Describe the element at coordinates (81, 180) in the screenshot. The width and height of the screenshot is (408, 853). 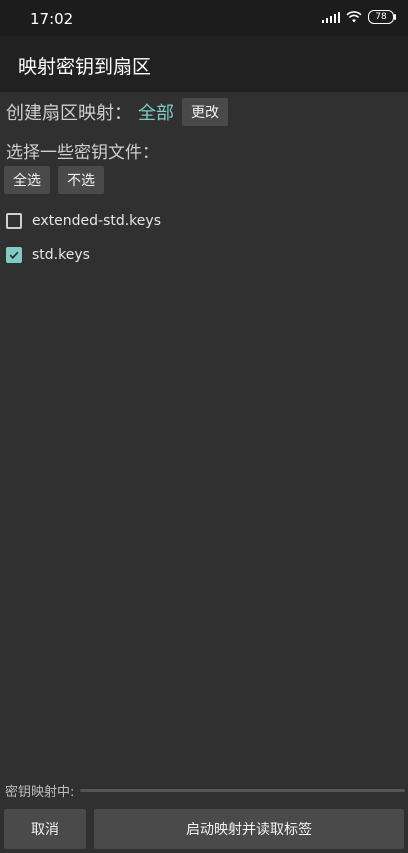
I see `select-none-button: 不选` at that location.